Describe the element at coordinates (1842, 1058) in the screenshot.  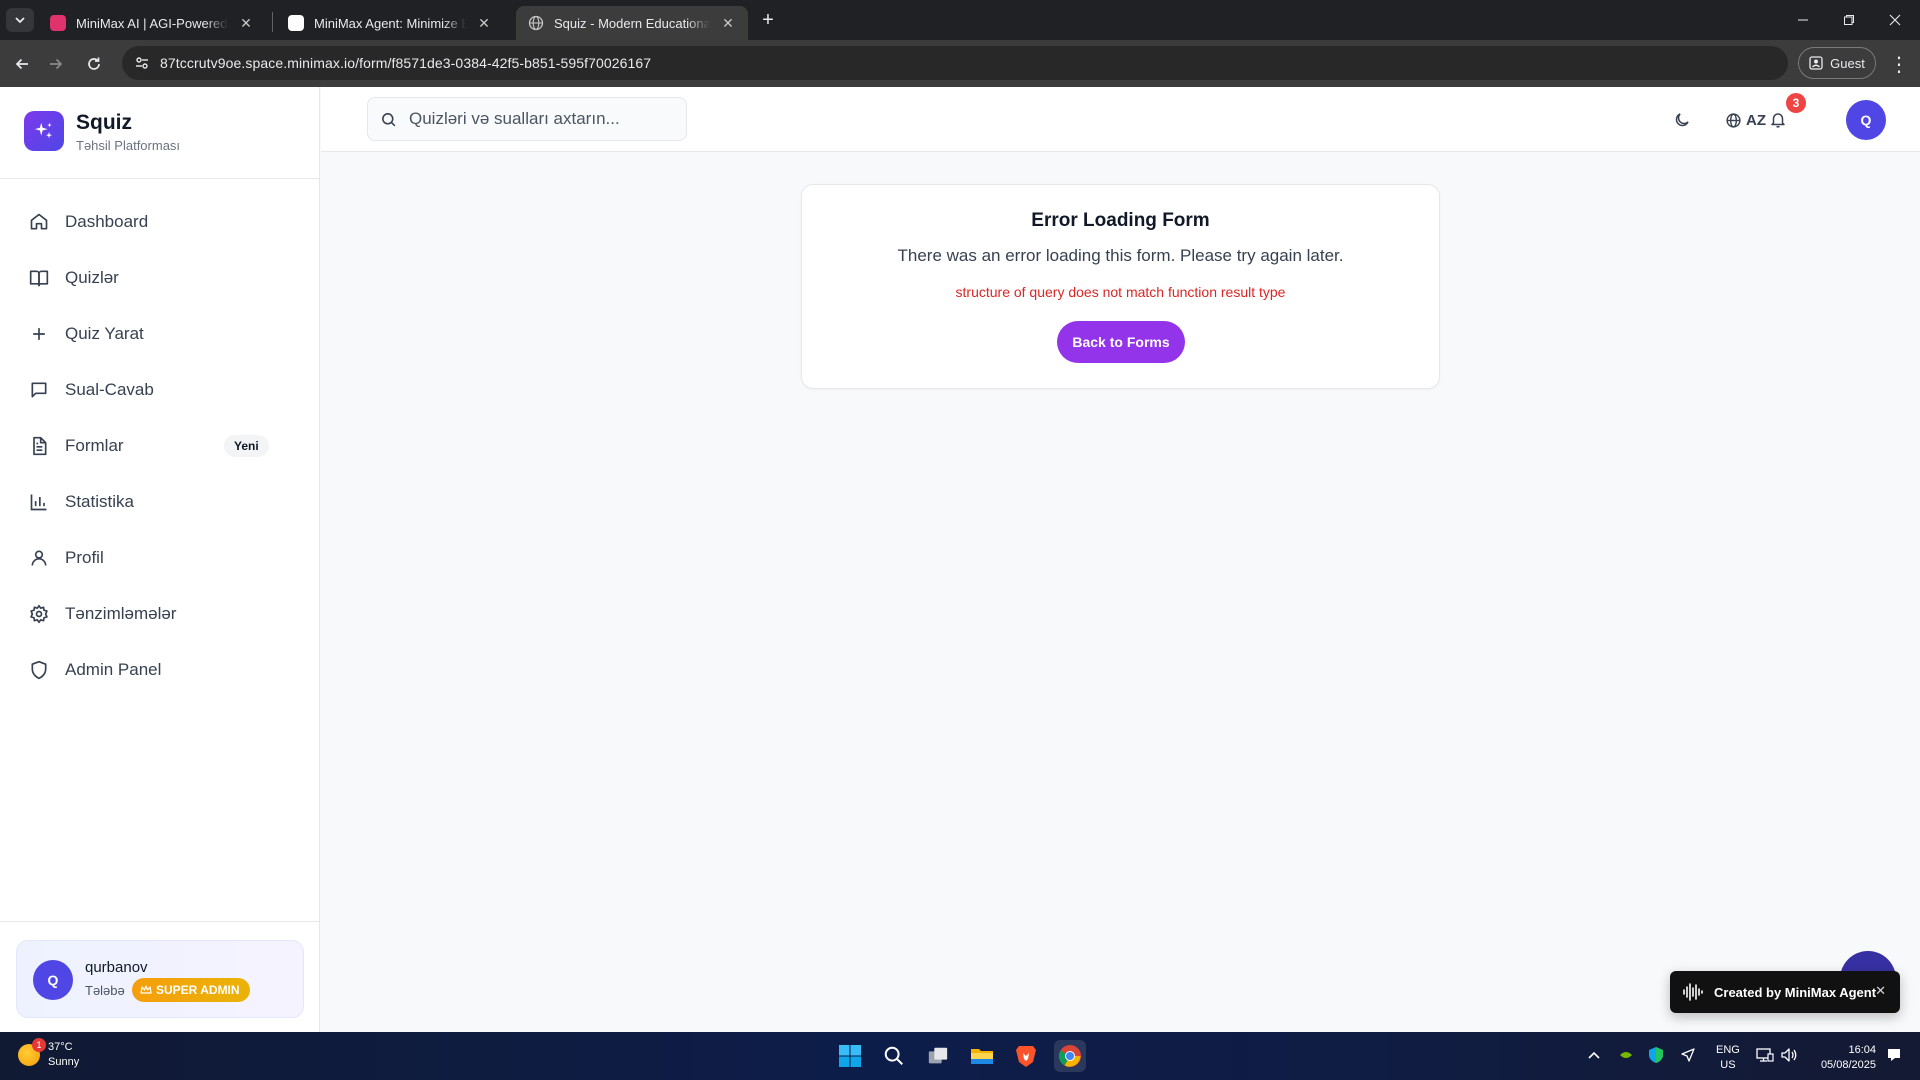
I see `system-clock: 16:04 05/08/2025` at that location.